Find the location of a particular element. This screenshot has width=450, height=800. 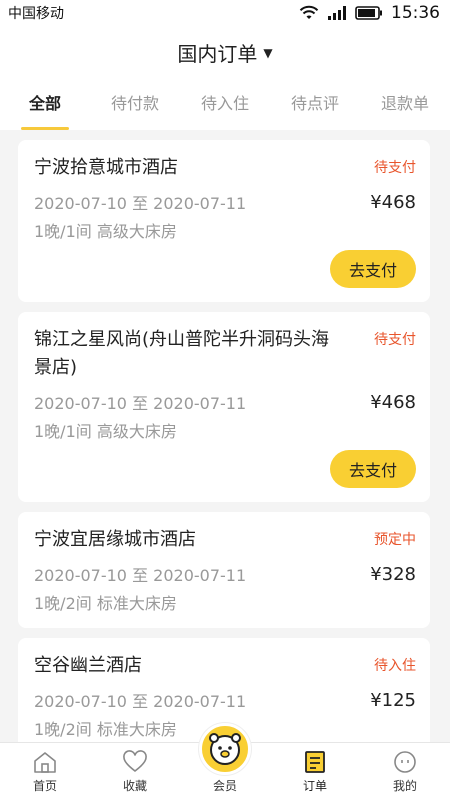

nav-profile-label: 我的 is located at coordinates (404, 786).